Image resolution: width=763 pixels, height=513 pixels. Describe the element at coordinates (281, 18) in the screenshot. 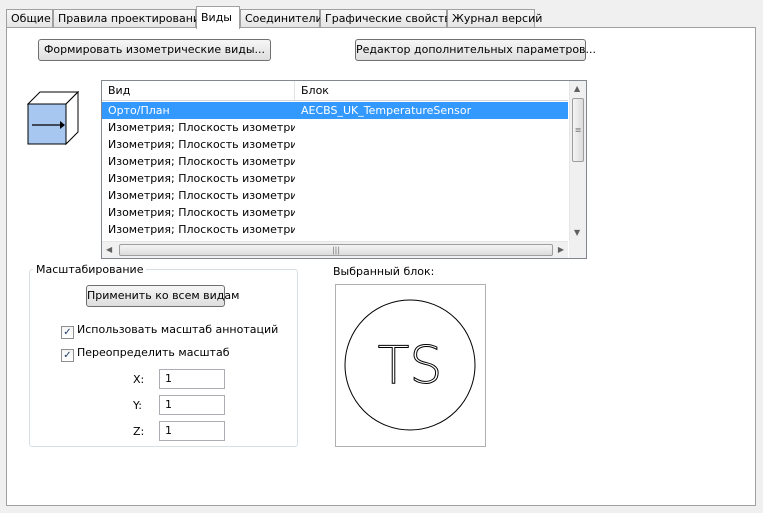

I see `tab-connectors: Соединители` at that location.